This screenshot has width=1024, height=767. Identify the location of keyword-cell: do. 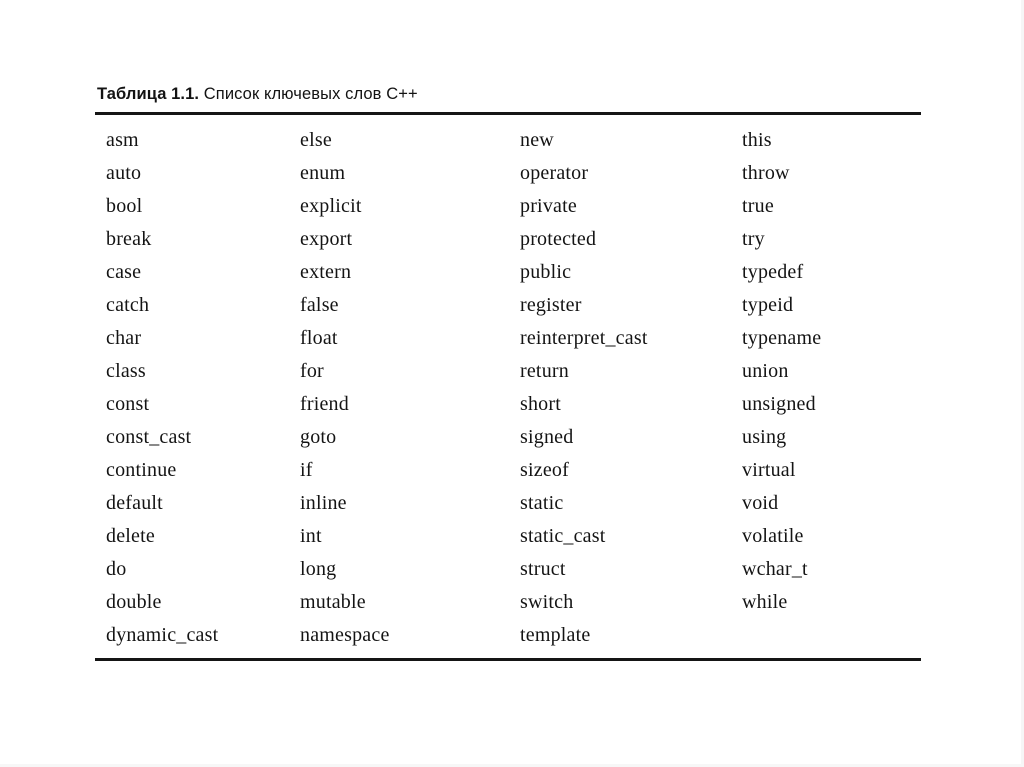
(116, 569).